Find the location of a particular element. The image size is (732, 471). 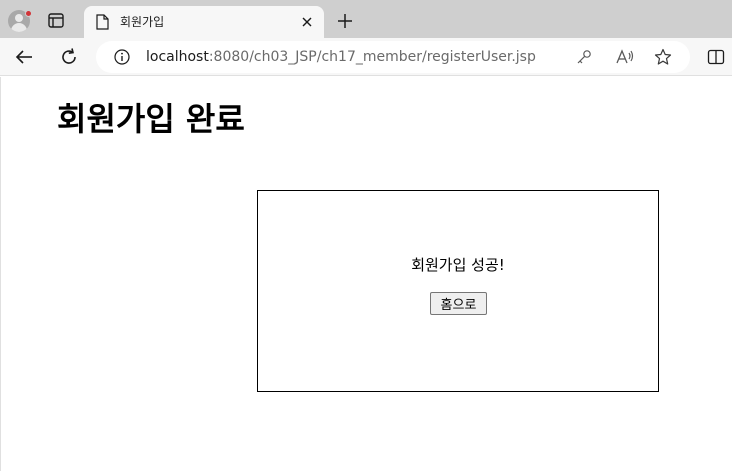

back-arrow-icon is located at coordinates (24, 57).